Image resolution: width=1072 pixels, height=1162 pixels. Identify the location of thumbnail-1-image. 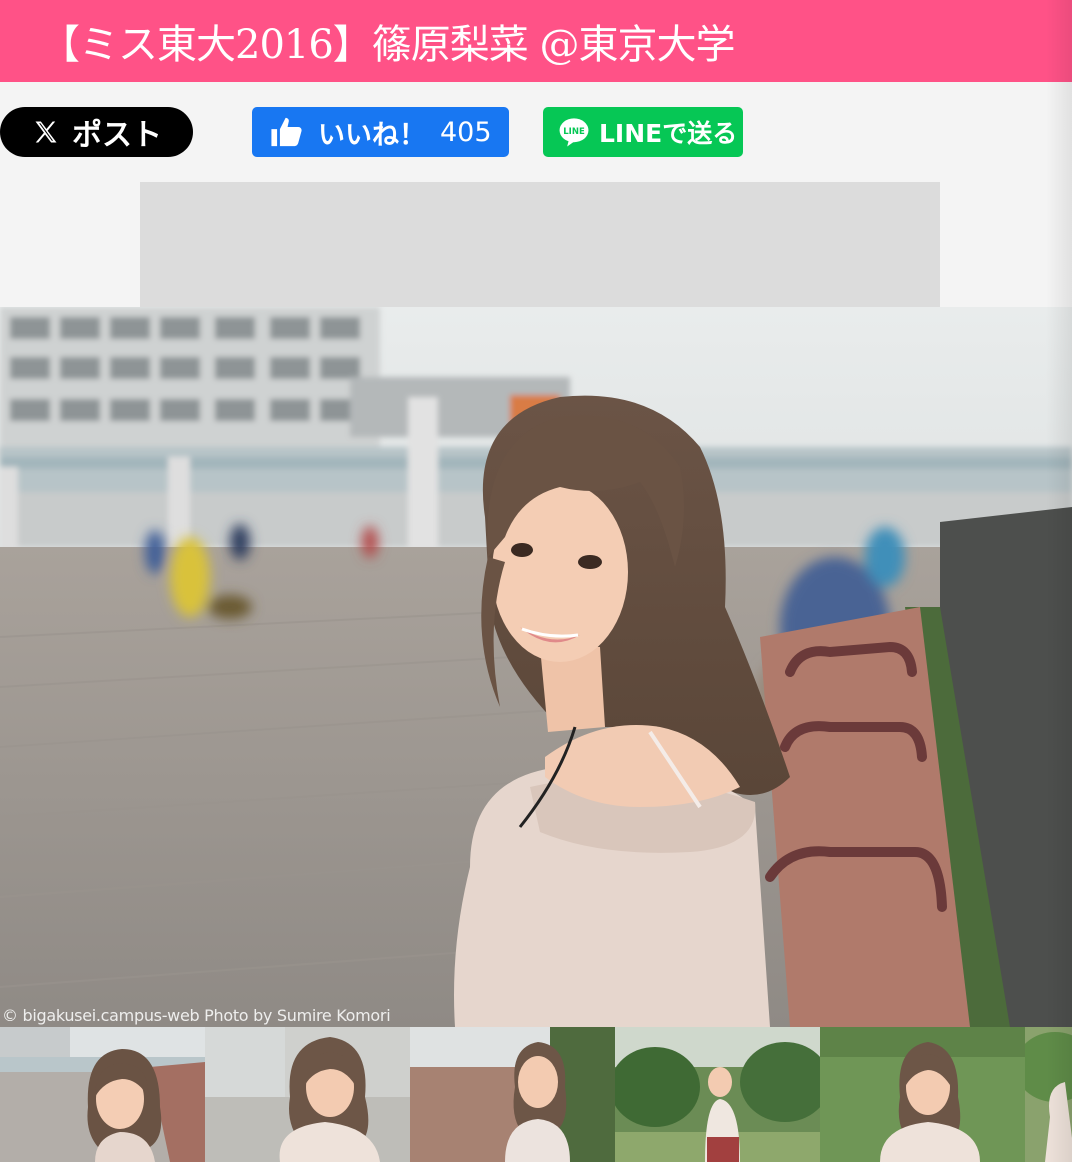
(102, 1094).